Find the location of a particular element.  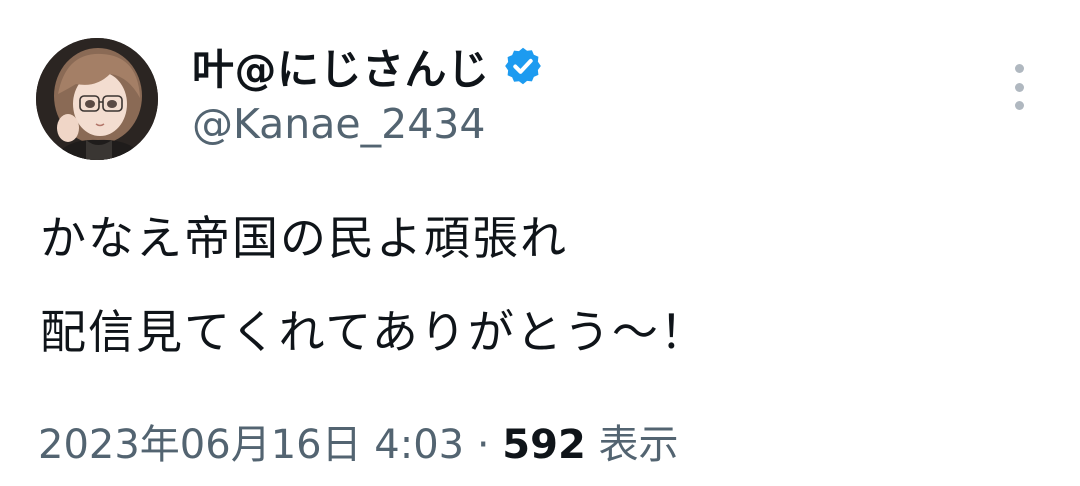

tweet-text-line: かなえ帝国の民よ頑張れ is located at coordinates (304, 238).